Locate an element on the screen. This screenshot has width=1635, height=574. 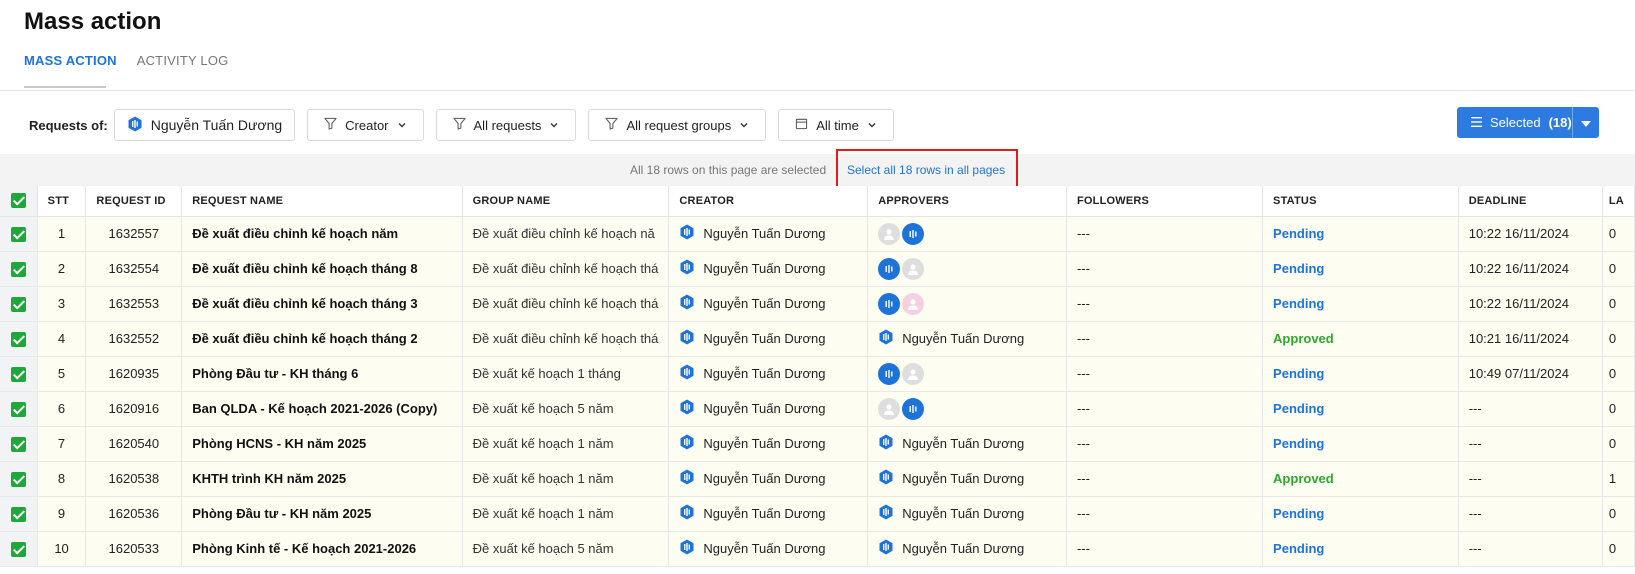
creator-name: Nguyễn Tuấn Dương is located at coordinates (764, 443).